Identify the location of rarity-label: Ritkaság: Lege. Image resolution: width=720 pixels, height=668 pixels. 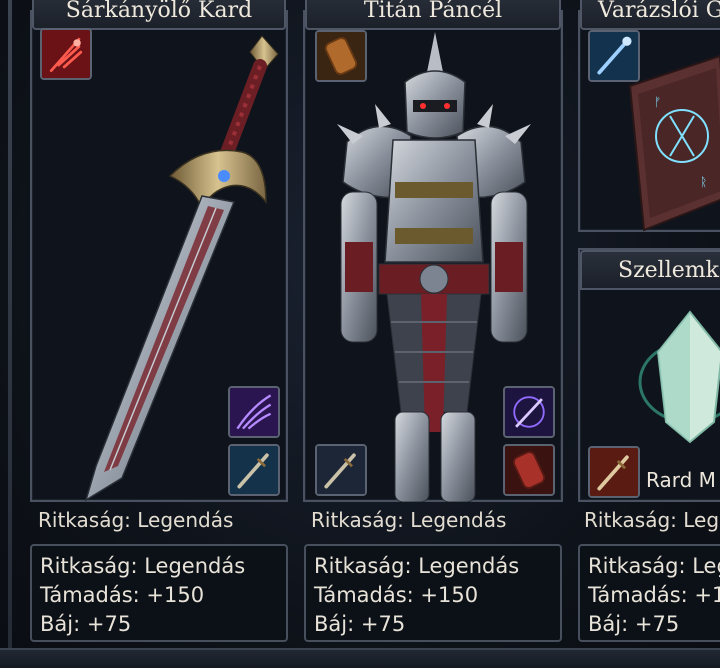
(652, 520).